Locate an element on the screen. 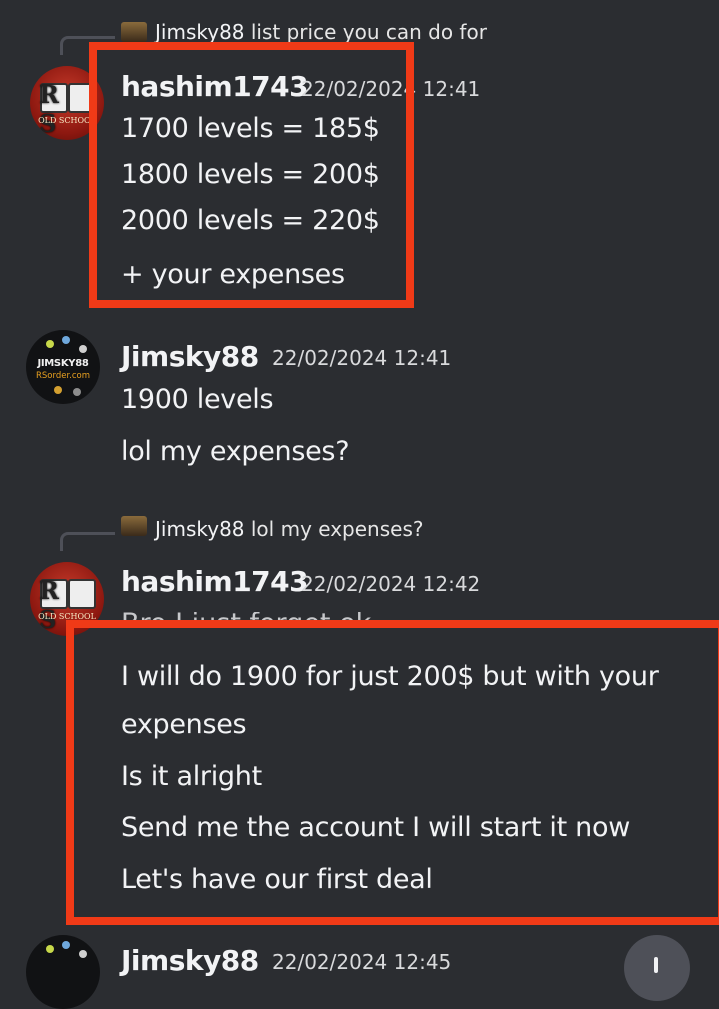 This screenshot has height=1009, width=719. arrow-down-icon is located at coordinates (656, 965).